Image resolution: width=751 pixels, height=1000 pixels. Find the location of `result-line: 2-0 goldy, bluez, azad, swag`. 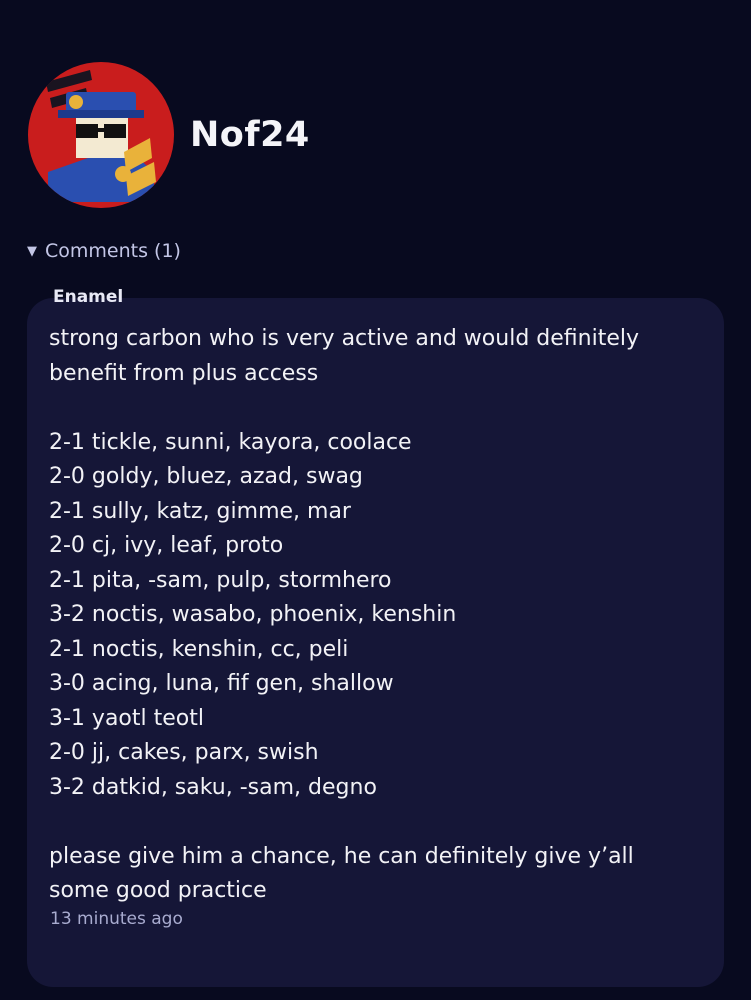

result-line: 2-0 goldy, bluez, azad, swag is located at coordinates (206, 476).